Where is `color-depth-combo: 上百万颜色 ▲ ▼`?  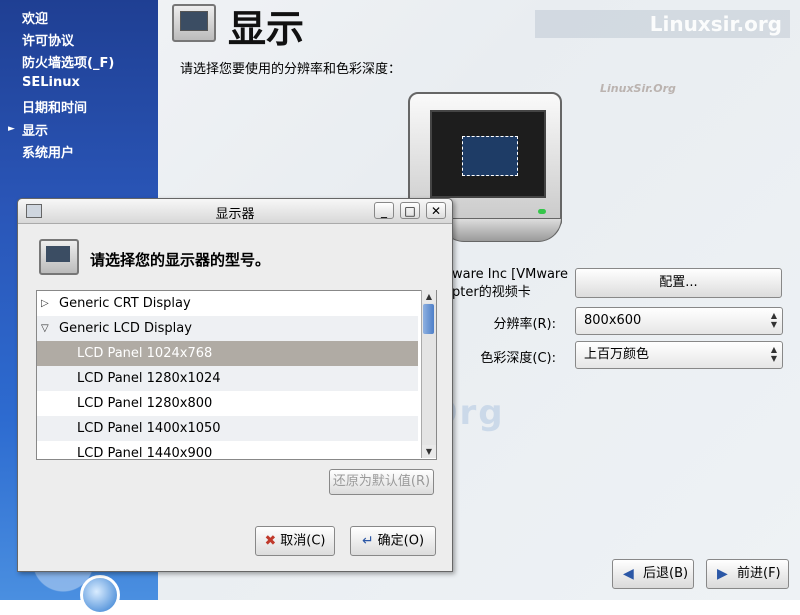 color-depth-combo: 上百万颜色 ▲ ▼ is located at coordinates (679, 355).